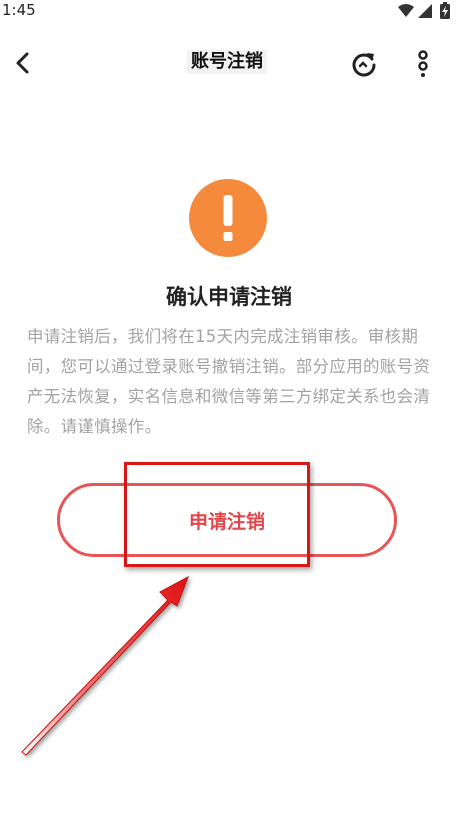  Describe the element at coordinates (19, 10) in the screenshot. I see `status-time: 1:45` at that location.